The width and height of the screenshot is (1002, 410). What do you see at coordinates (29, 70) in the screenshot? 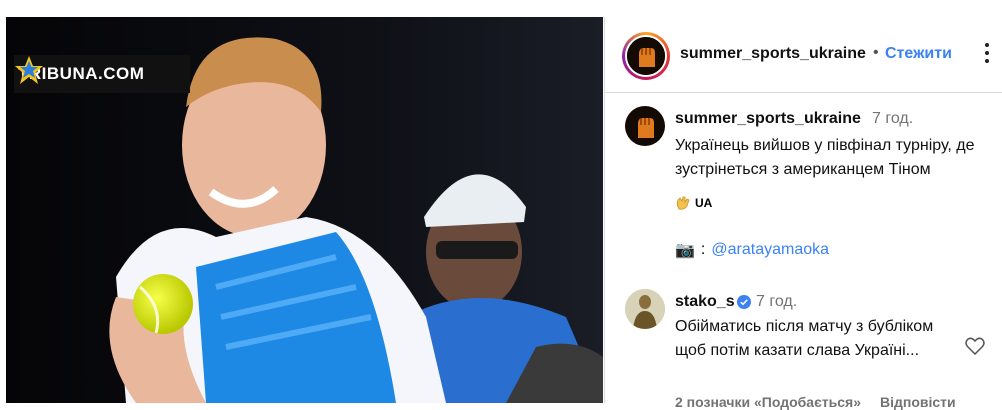
I see `star-logo-icon` at bounding box center [29, 70].